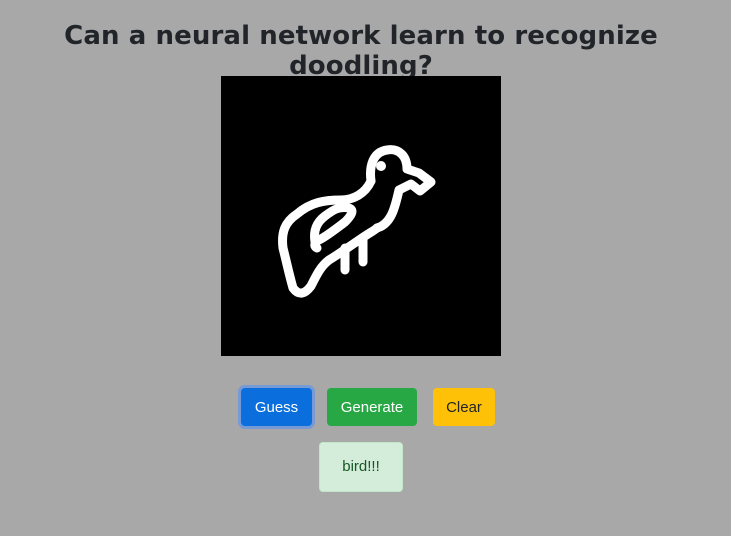 The height and width of the screenshot is (536, 731). What do you see at coordinates (464, 407) in the screenshot?
I see `clear-button: Clear` at bounding box center [464, 407].